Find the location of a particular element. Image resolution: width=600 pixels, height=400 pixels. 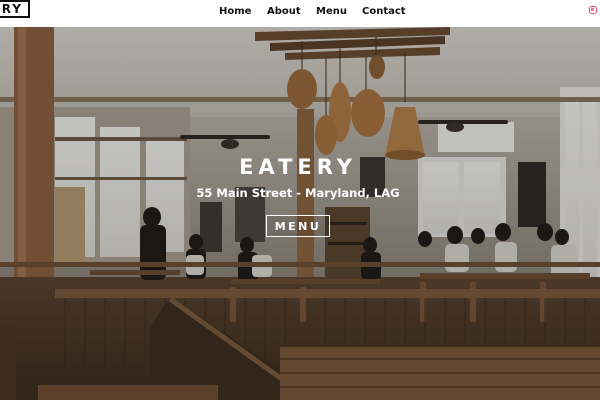

top-navbar: ERY Home About Menu Contact is located at coordinates (300, 13).